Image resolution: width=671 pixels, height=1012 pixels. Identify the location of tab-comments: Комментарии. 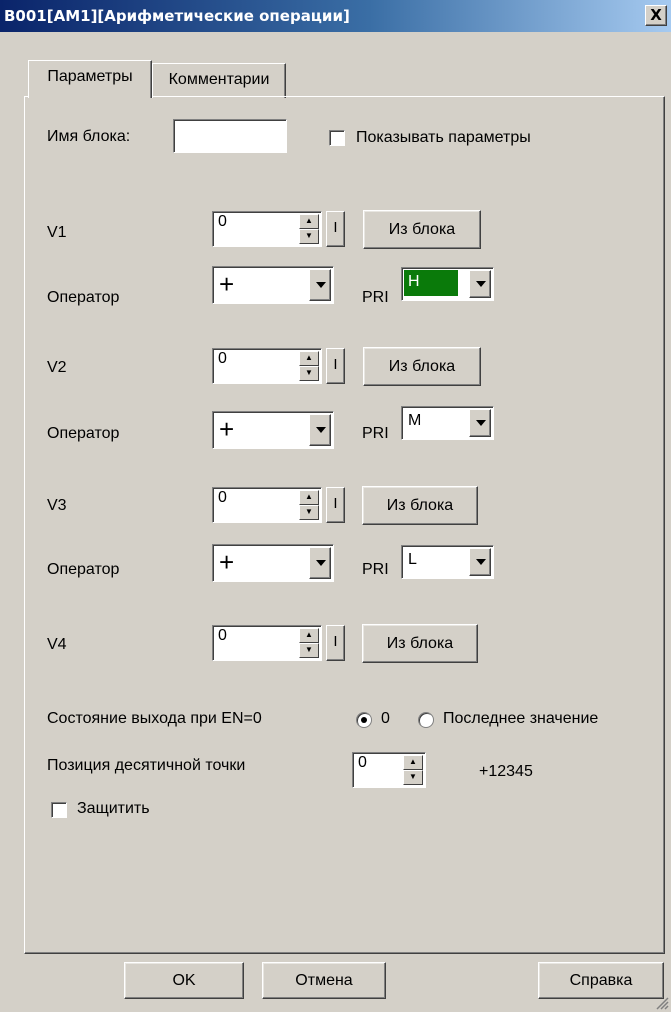
(219, 80).